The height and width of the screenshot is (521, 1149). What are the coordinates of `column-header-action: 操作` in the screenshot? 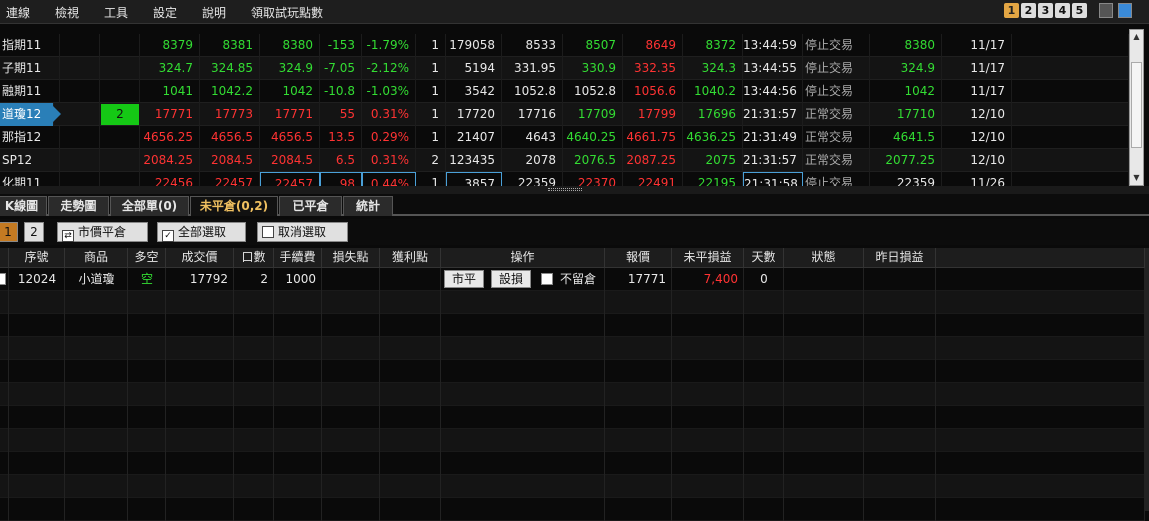 It's located at (523, 258).